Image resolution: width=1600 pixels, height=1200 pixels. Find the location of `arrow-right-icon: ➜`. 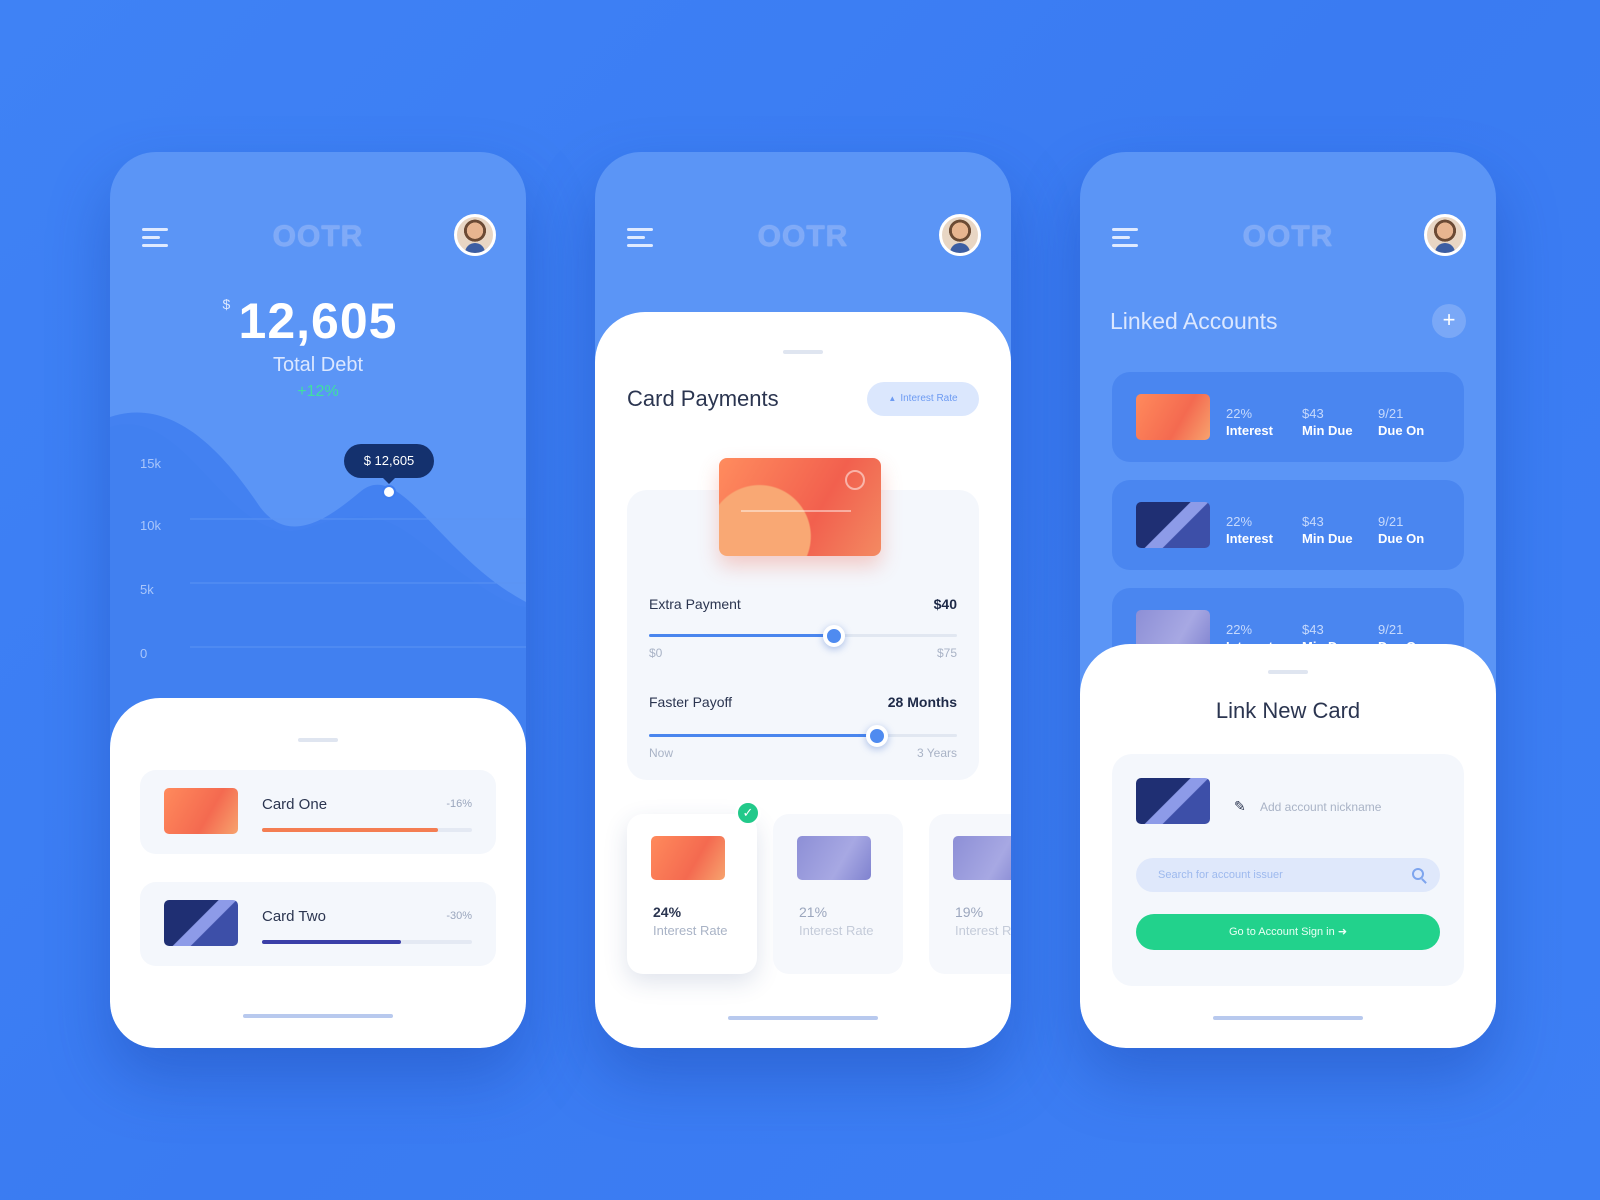

arrow-right-icon: ➜ is located at coordinates (1342, 932).